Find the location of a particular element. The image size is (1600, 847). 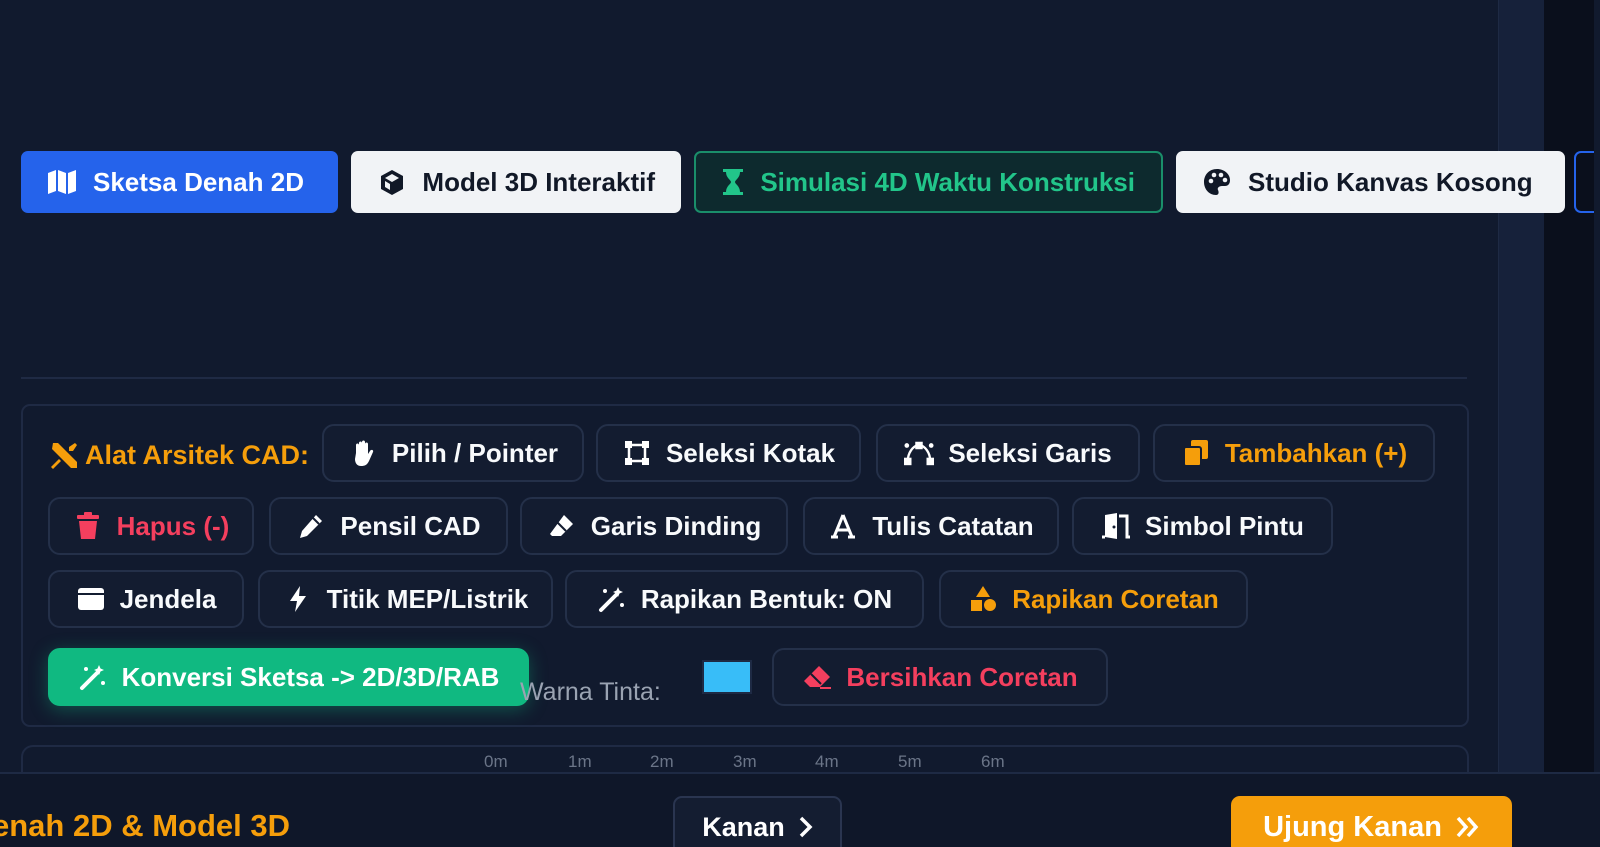

tool-label: Seleksi Kotak is located at coordinates (750, 452).